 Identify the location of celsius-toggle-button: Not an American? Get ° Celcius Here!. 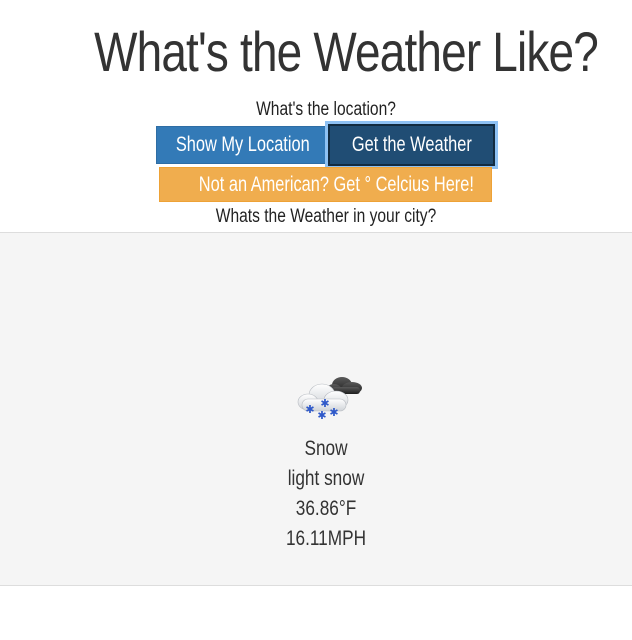
(325, 184).